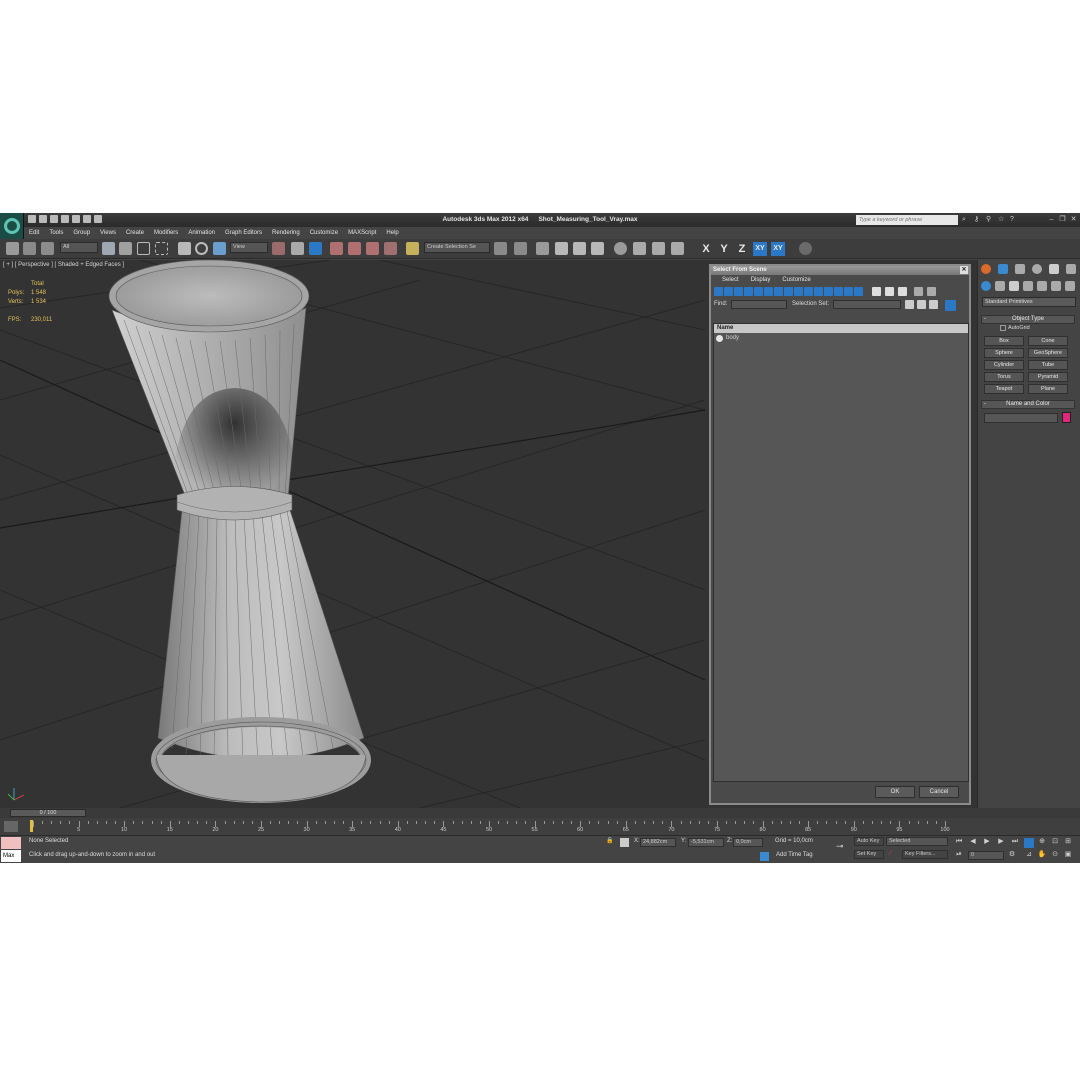  I want to click on display-xrefs-icon, so click(788, 291).